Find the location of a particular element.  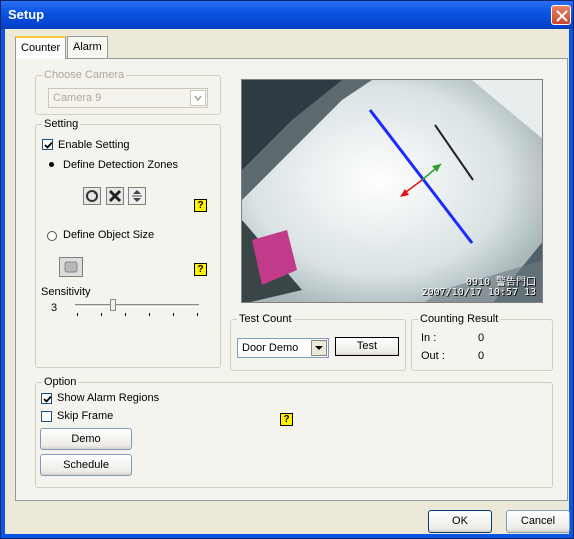

show-alarm-regions-checkbox is located at coordinates (46, 398).